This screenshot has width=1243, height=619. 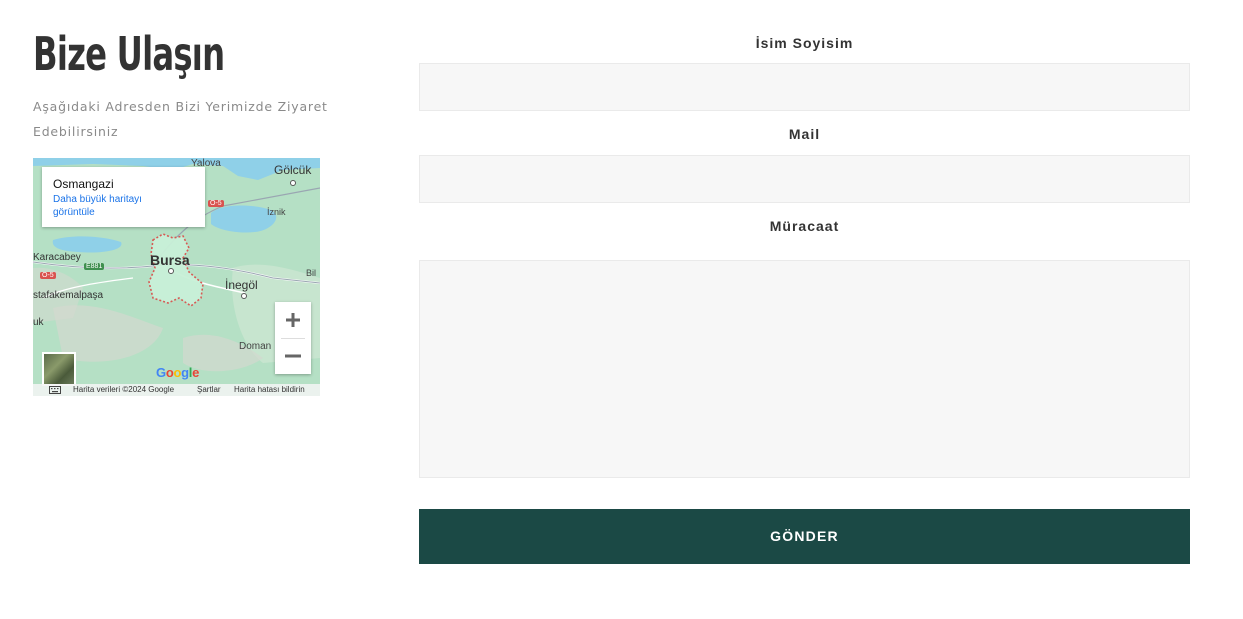 What do you see at coordinates (255, 346) in the screenshot?
I see `map-label-domanic: Doman` at bounding box center [255, 346].